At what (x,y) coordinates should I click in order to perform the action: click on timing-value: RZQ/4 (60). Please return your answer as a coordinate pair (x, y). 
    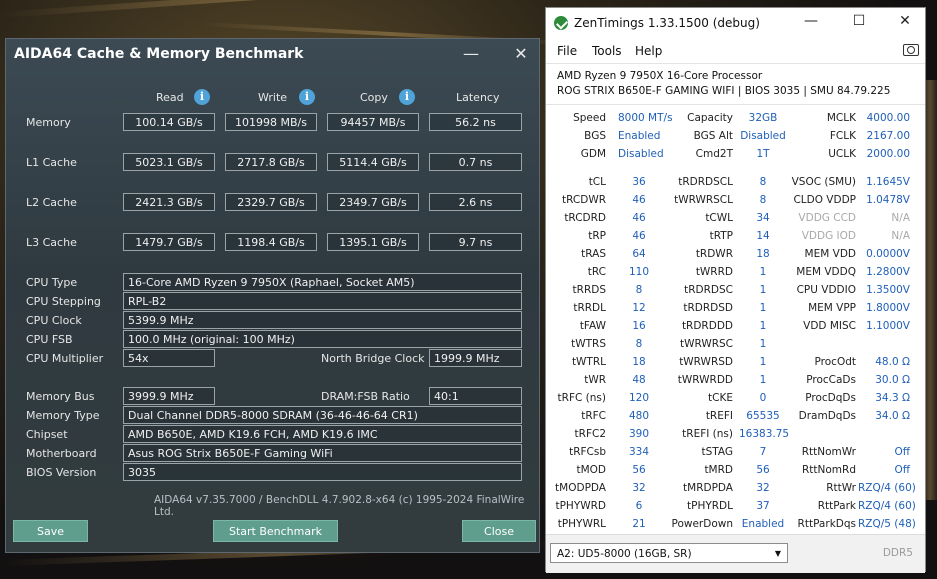
    Looking at the image, I should click on (887, 488).